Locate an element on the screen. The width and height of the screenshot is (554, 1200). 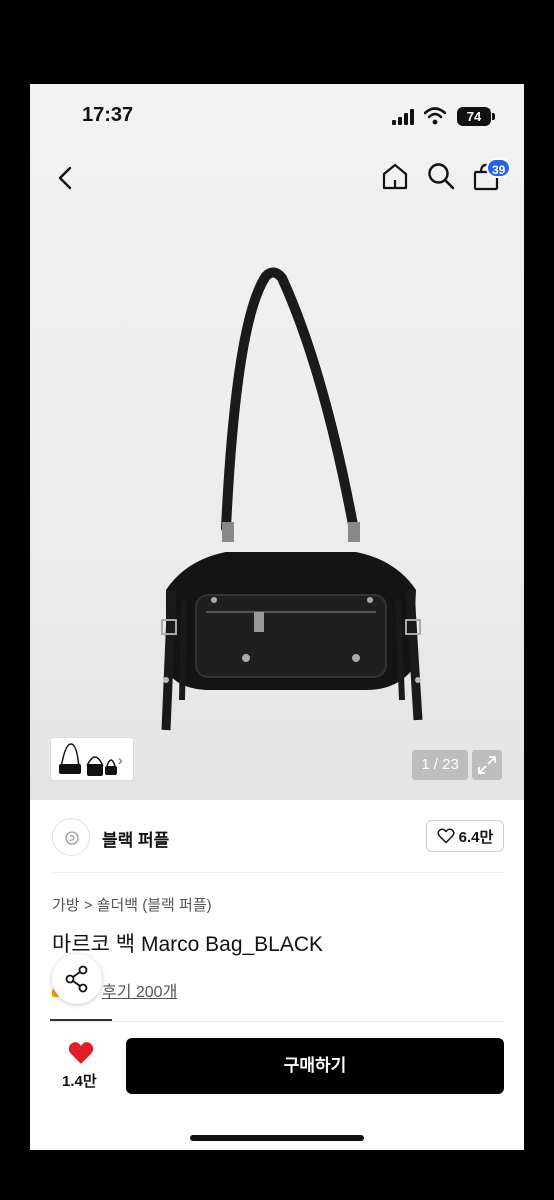
product-like-count: 1.4만 is located at coordinates (79, 1081).